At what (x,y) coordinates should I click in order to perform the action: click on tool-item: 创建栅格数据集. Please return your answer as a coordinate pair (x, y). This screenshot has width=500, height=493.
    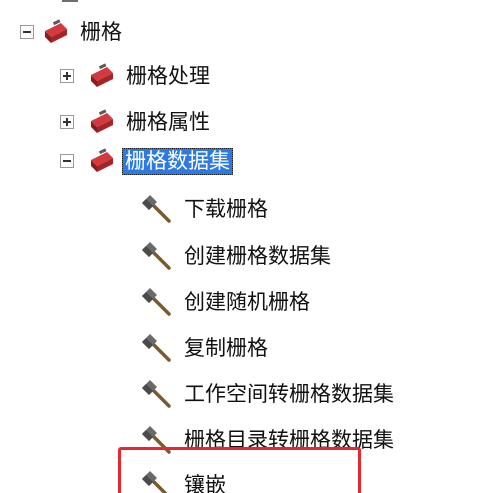
    Looking at the image, I should click on (236, 256).